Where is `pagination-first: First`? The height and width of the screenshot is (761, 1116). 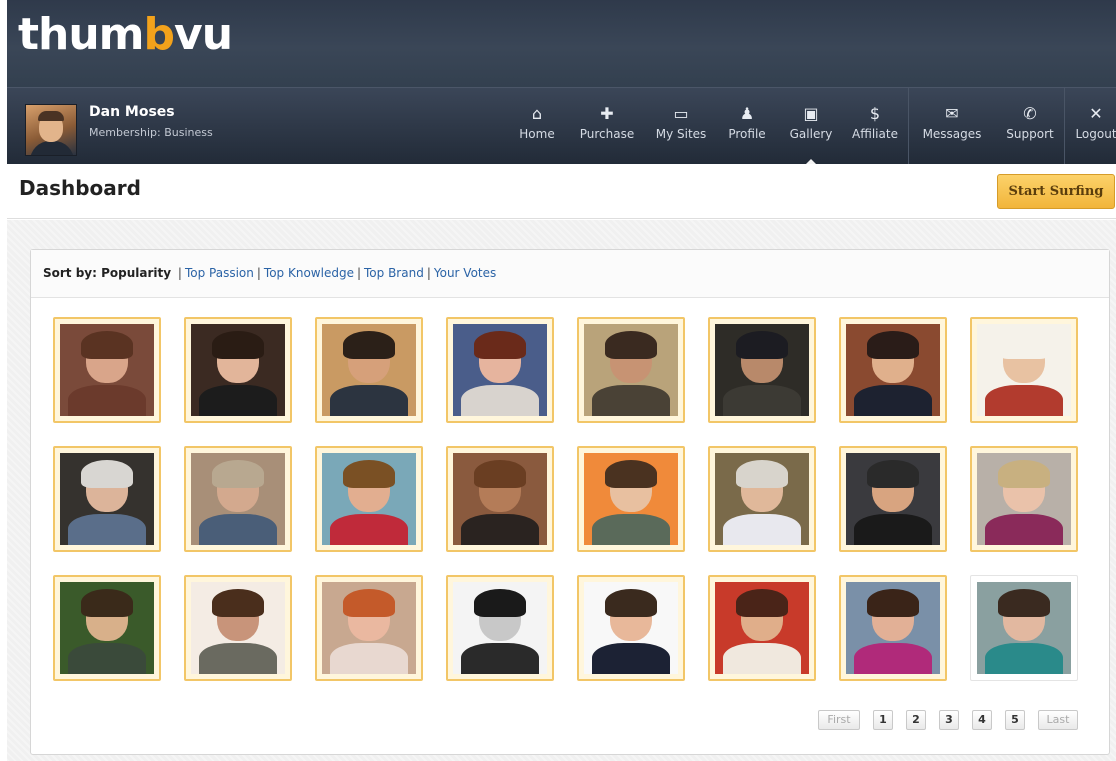 pagination-first: First is located at coordinates (839, 720).